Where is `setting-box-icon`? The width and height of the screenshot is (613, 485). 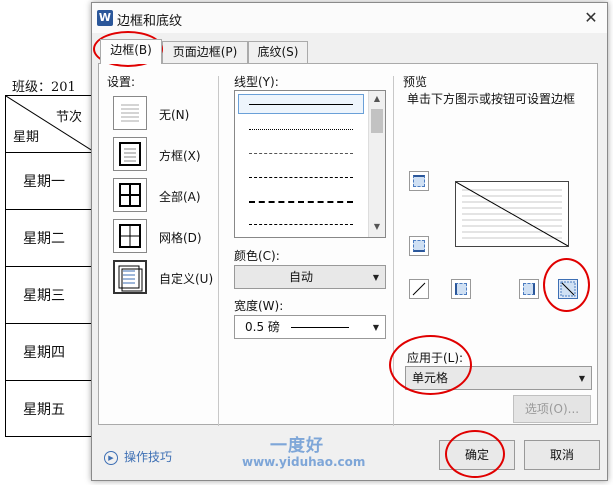
setting-box-icon is located at coordinates (130, 154).